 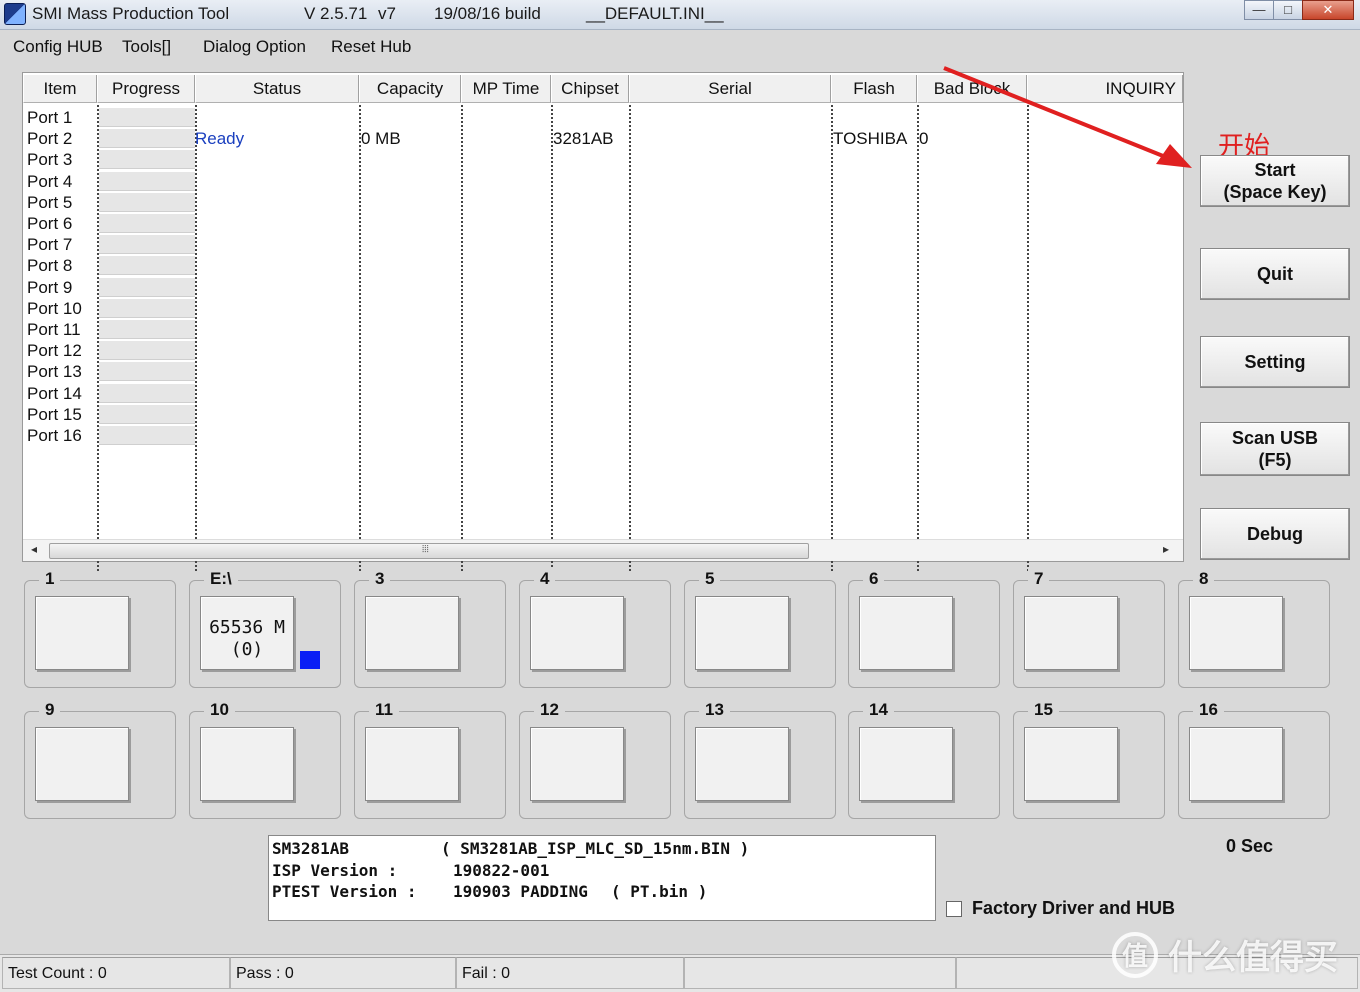 What do you see at coordinates (34, 549) in the screenshot?
I see `scroll-left-icon: ◂` at bounding box center [34, 549].